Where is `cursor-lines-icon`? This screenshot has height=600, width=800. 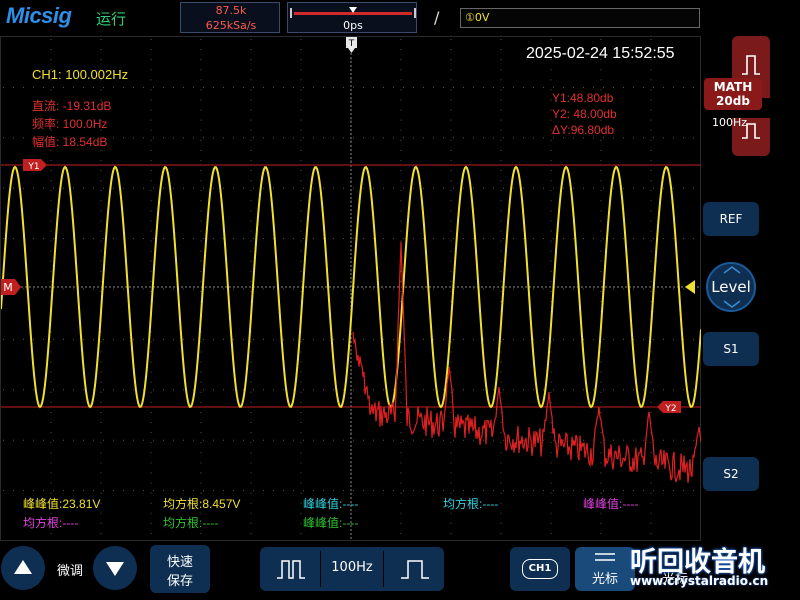 cursor-lines-icon is located at coordinates (605, 557).